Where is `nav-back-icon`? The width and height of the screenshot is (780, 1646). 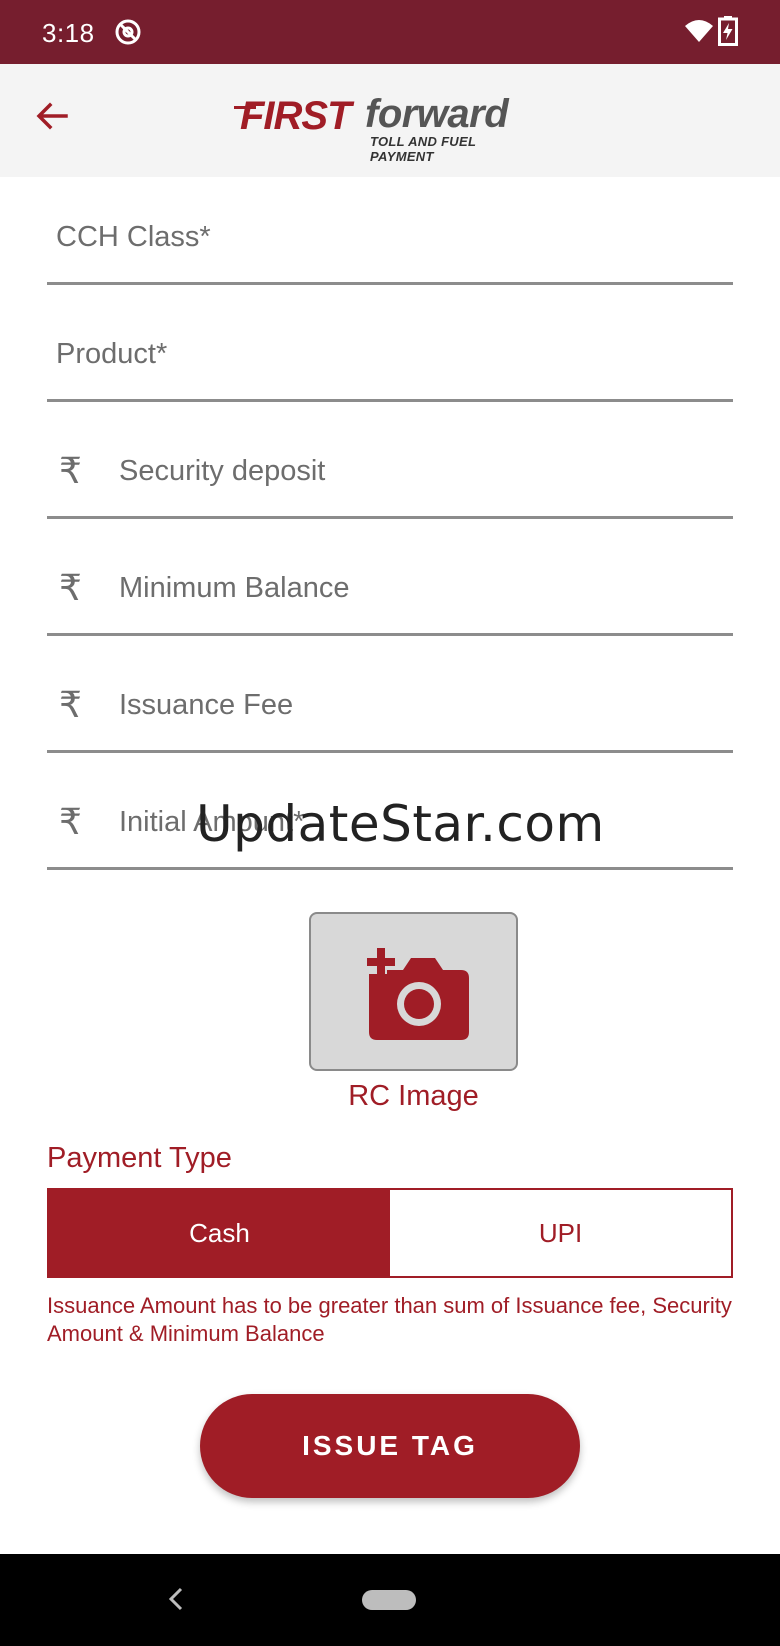 nav-back-icon is located at coordinates (176, 1599).